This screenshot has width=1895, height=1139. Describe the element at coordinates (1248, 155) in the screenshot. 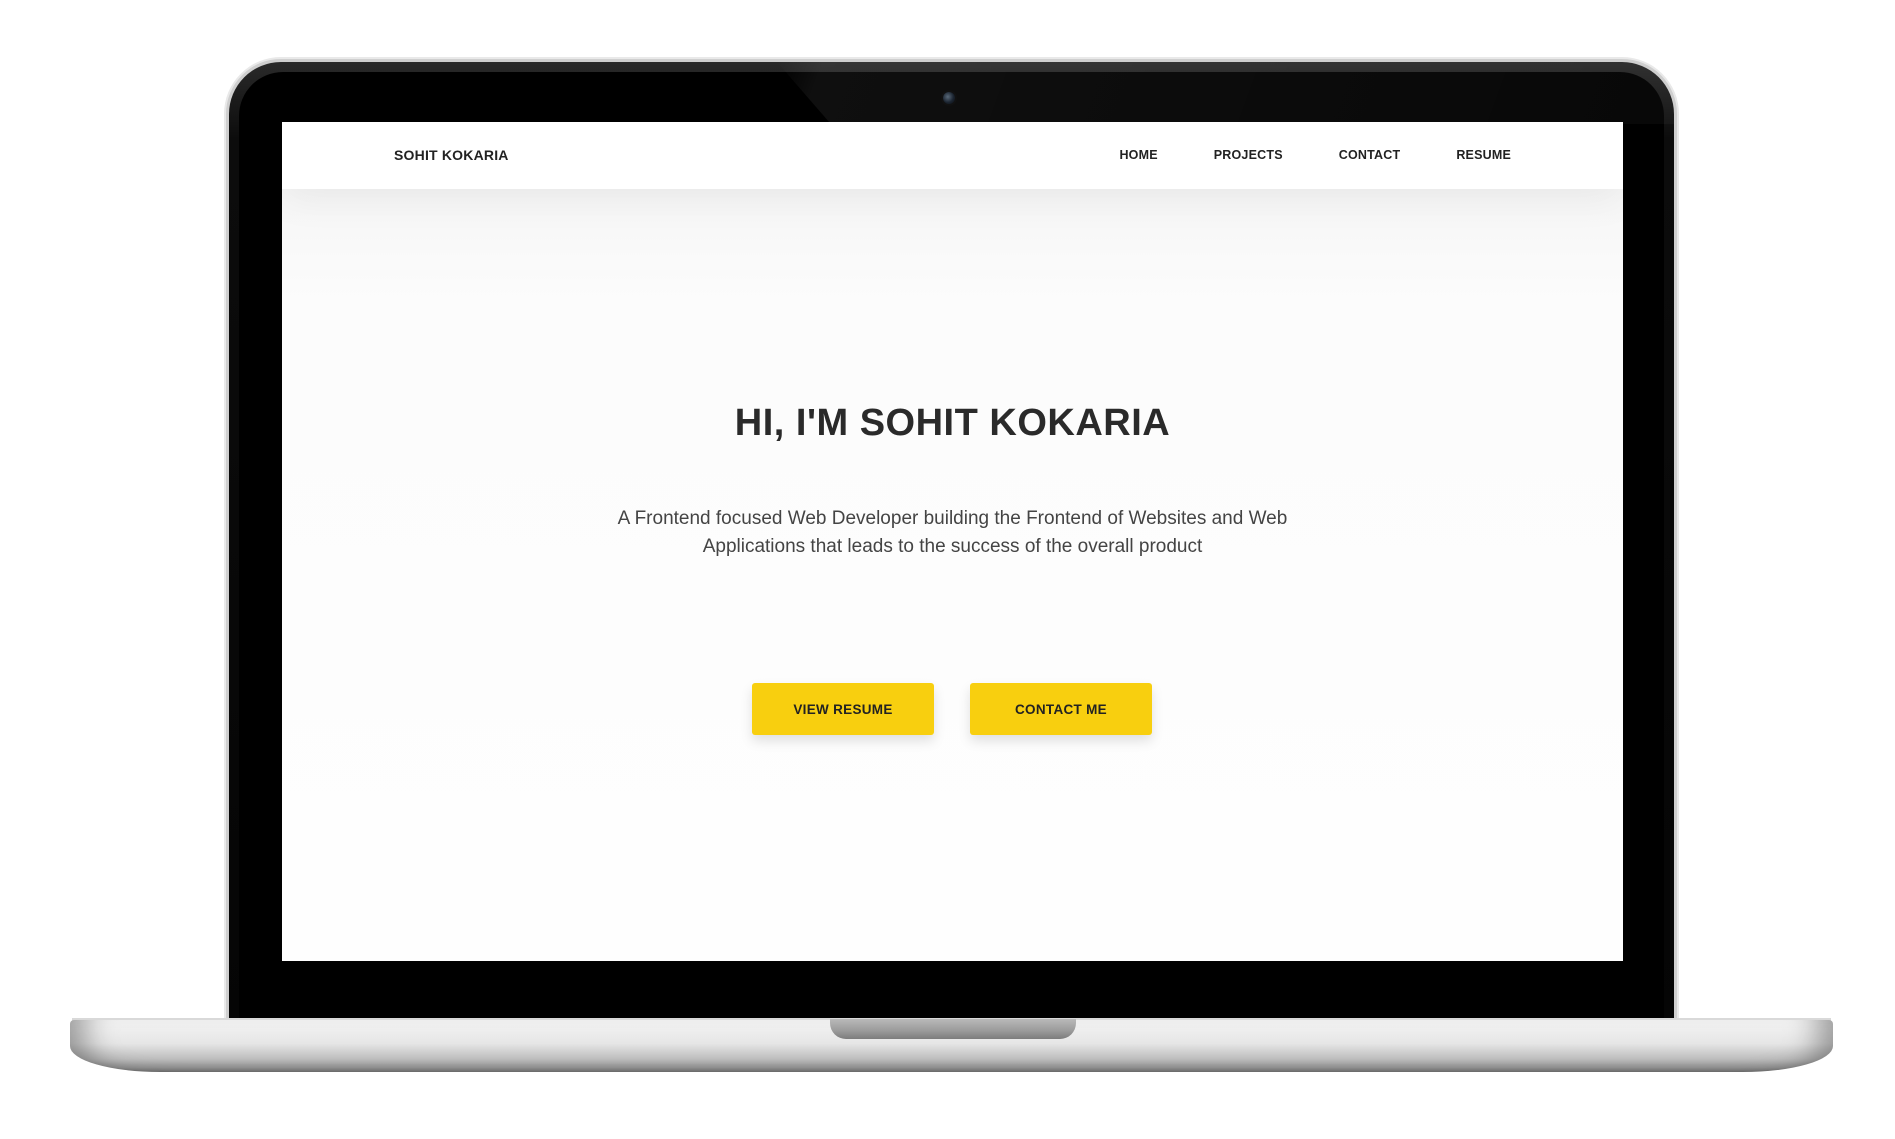

I see `nav-link-projects: PROJECTS` at that location.